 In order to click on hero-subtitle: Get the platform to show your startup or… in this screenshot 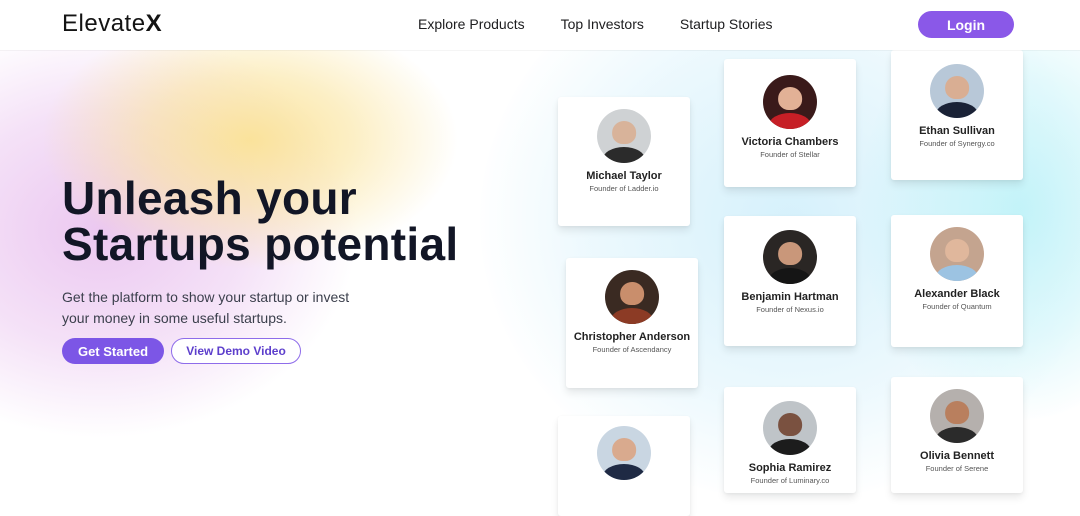, I will do `click(227, 308)`.